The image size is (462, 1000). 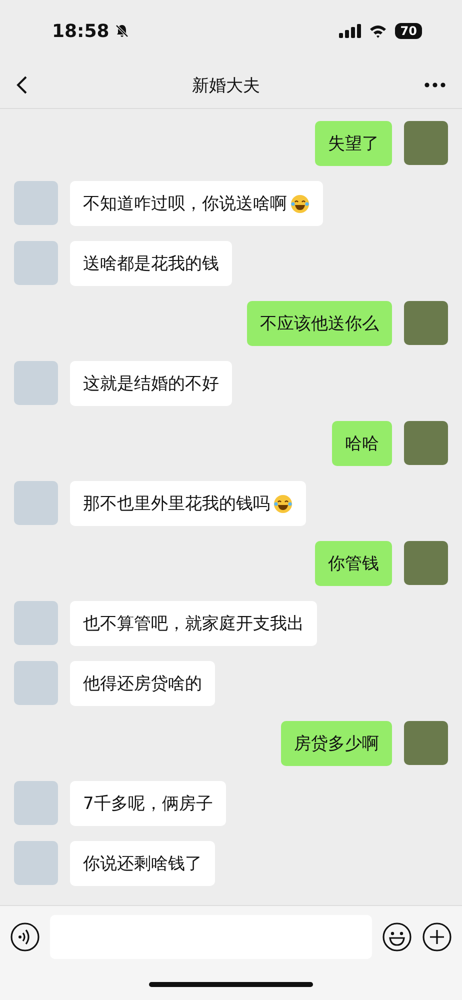 I want to click on message-bubble: 也不算管吧，就家庭开支我出, so click(x=193, y=623).